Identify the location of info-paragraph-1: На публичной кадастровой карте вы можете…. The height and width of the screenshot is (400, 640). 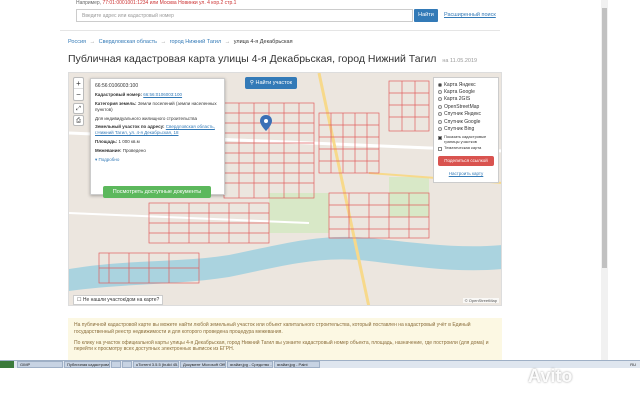
(272, 328).